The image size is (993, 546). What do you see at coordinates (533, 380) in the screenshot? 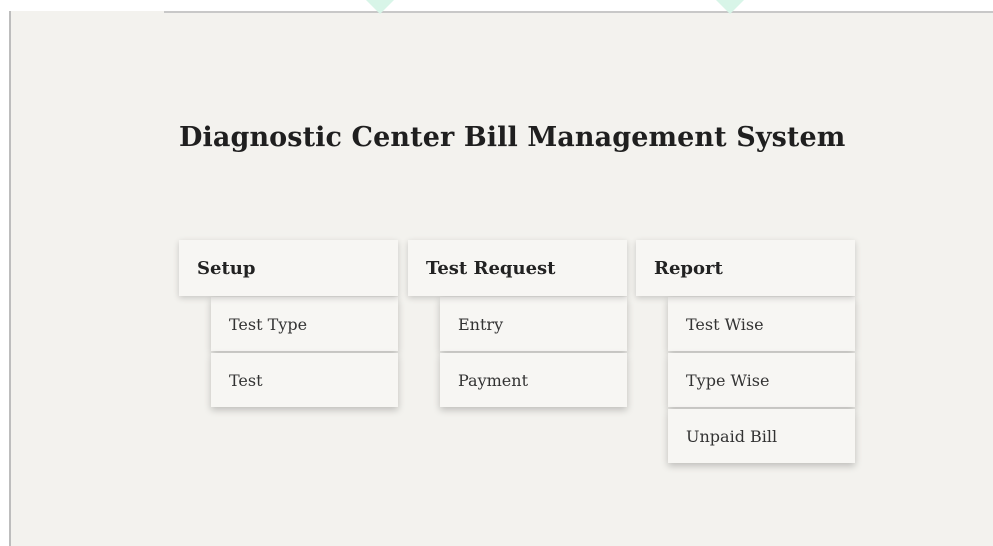
I see `menu-item-payment: Payment` at bounding box center [533, 380].